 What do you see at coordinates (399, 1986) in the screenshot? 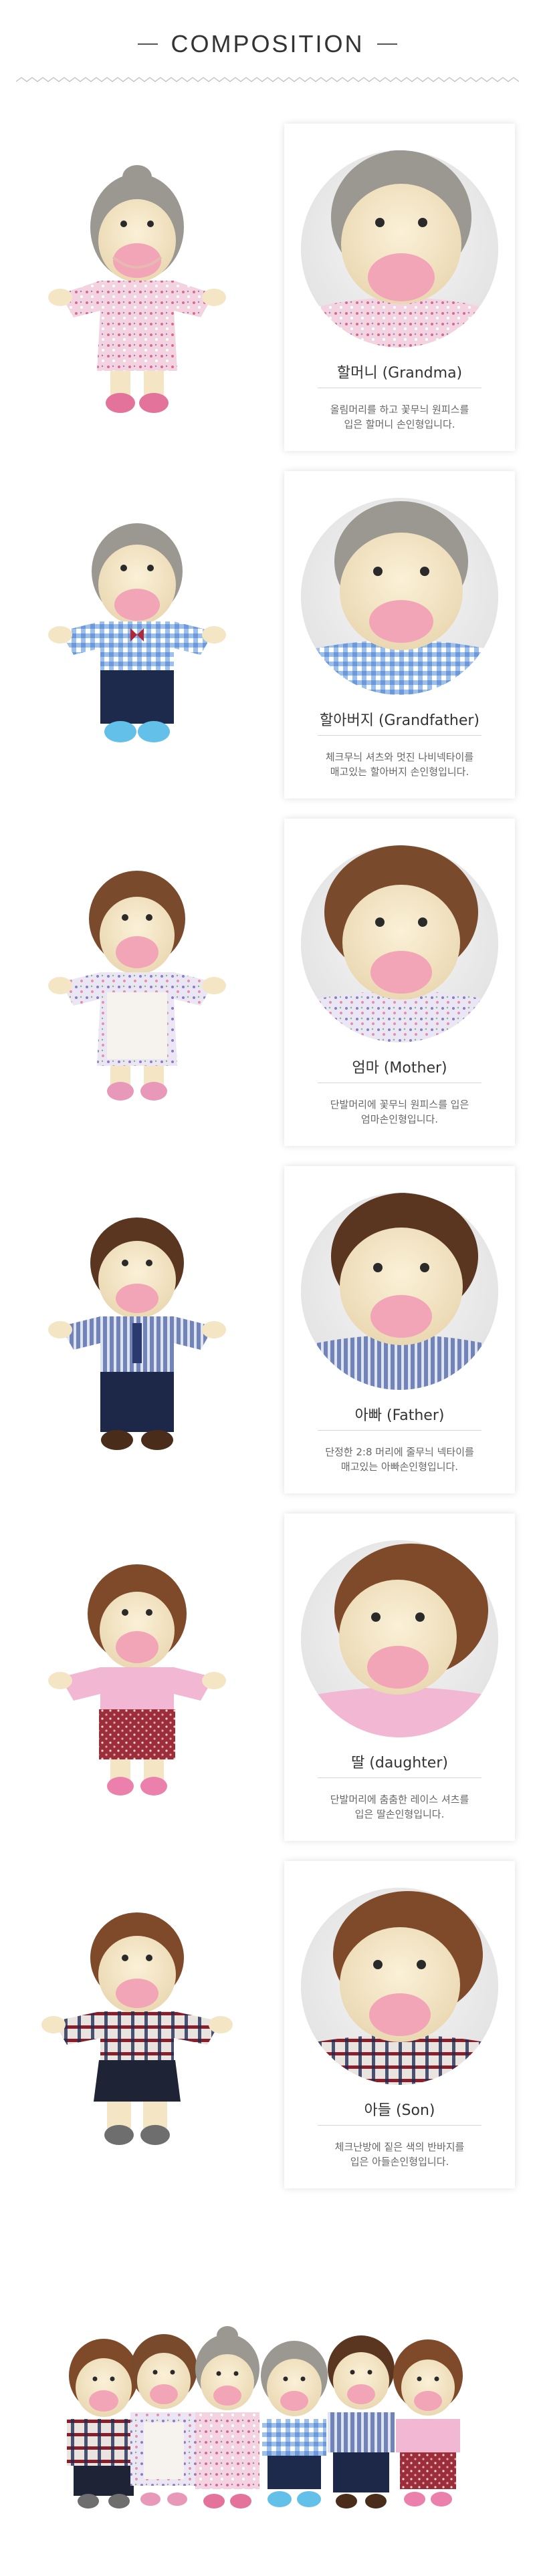
I see `son-portrait` at bounding box center [399, 1986].